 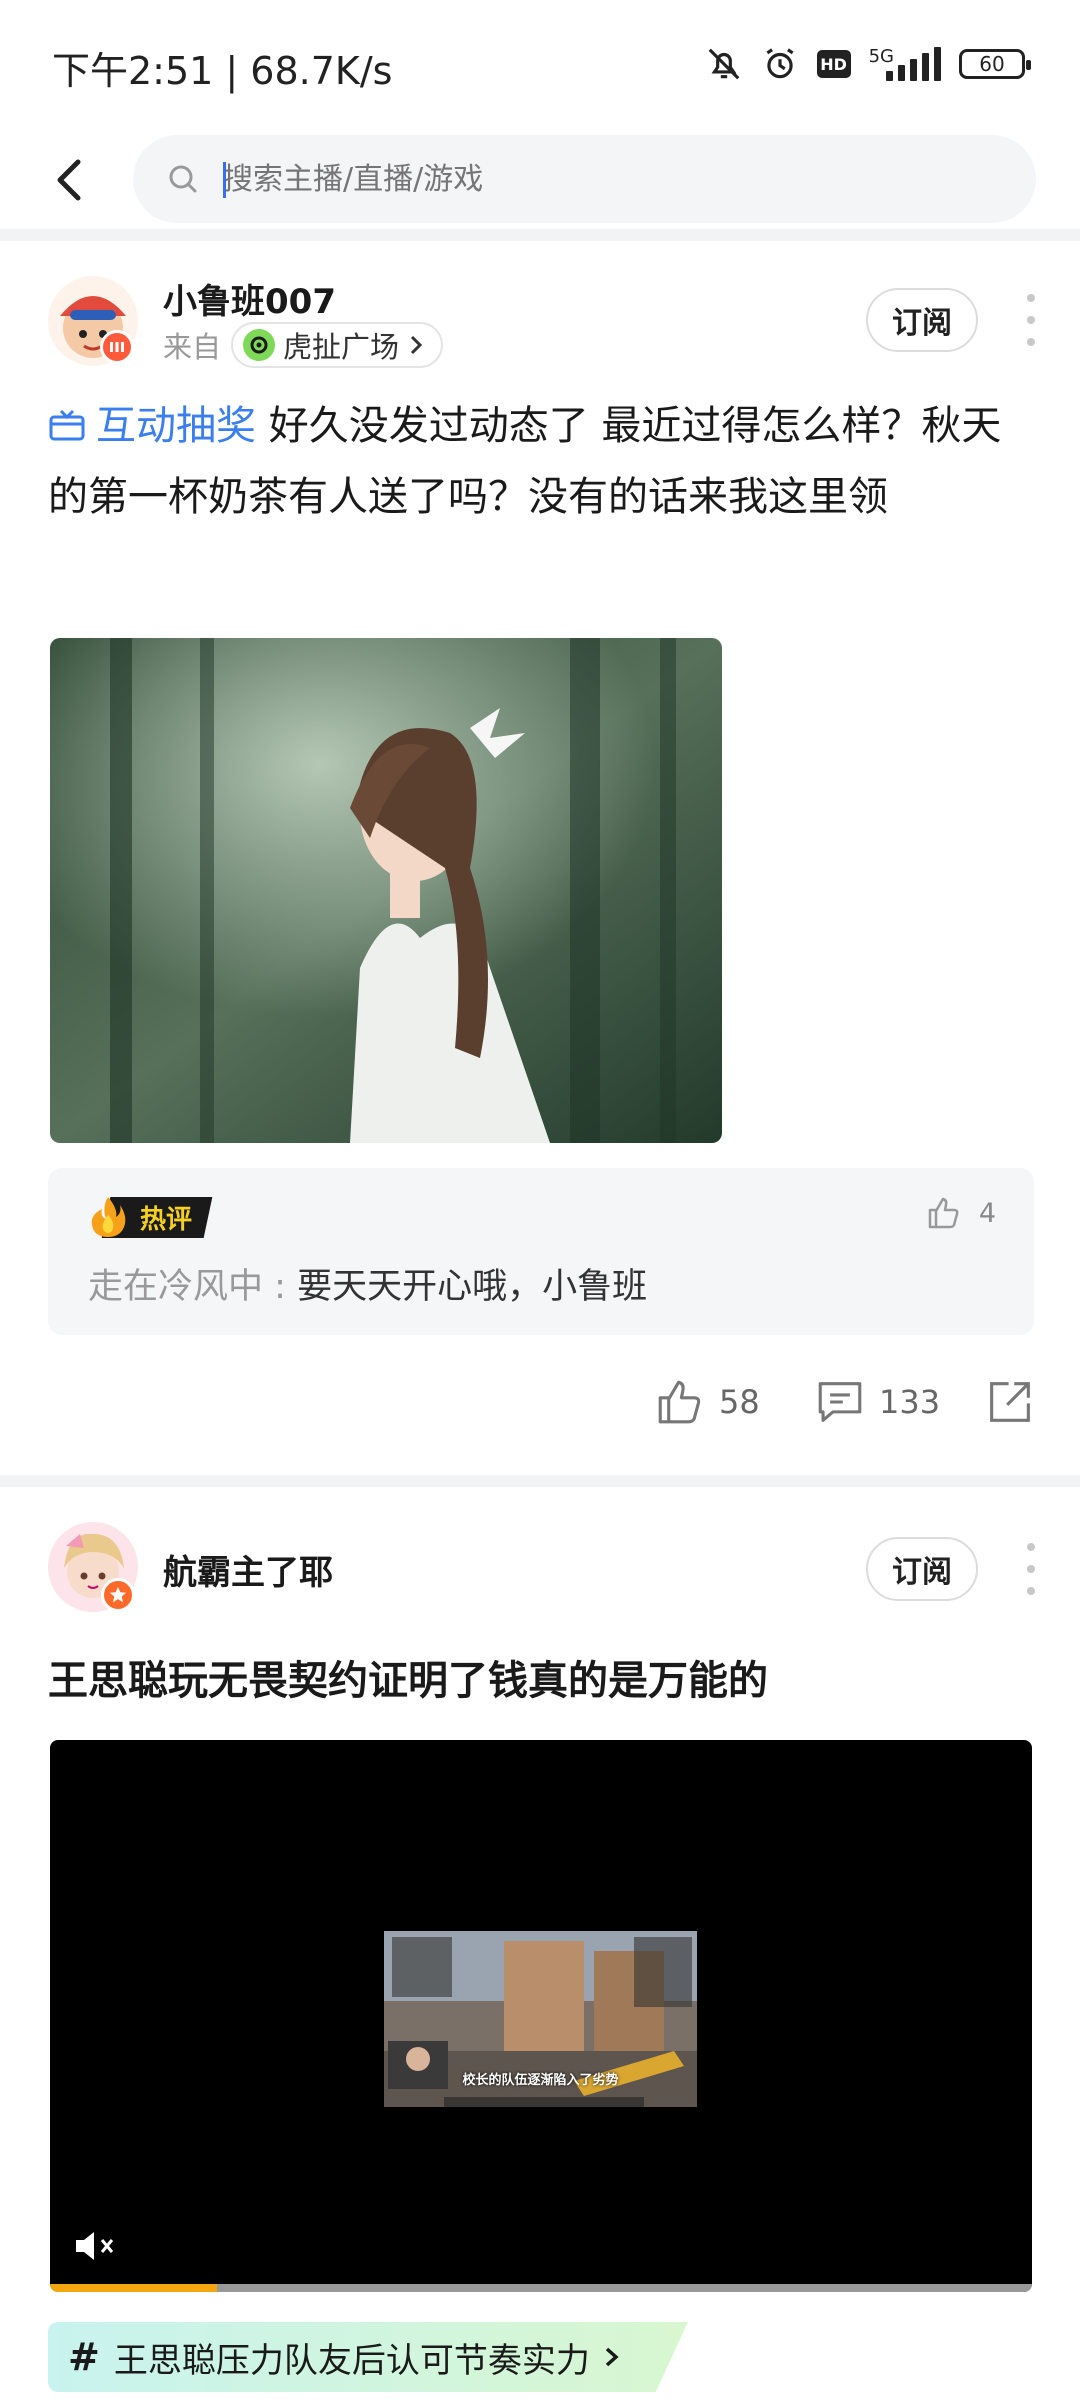 I want to click on lottery-tag-label: 互动抽奖, so click(x=176, y=426).